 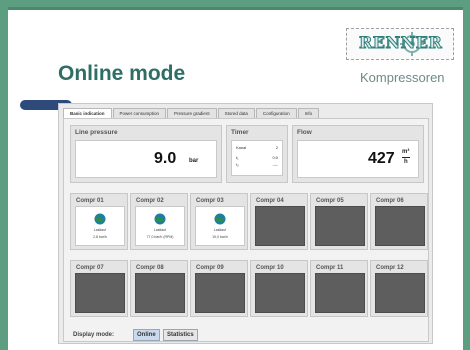 What do you see at coordinates (220, 237) in the screenshot?
I see `compressor-status-detail: 19,0 bar/h` at bounding box center [220, 237].